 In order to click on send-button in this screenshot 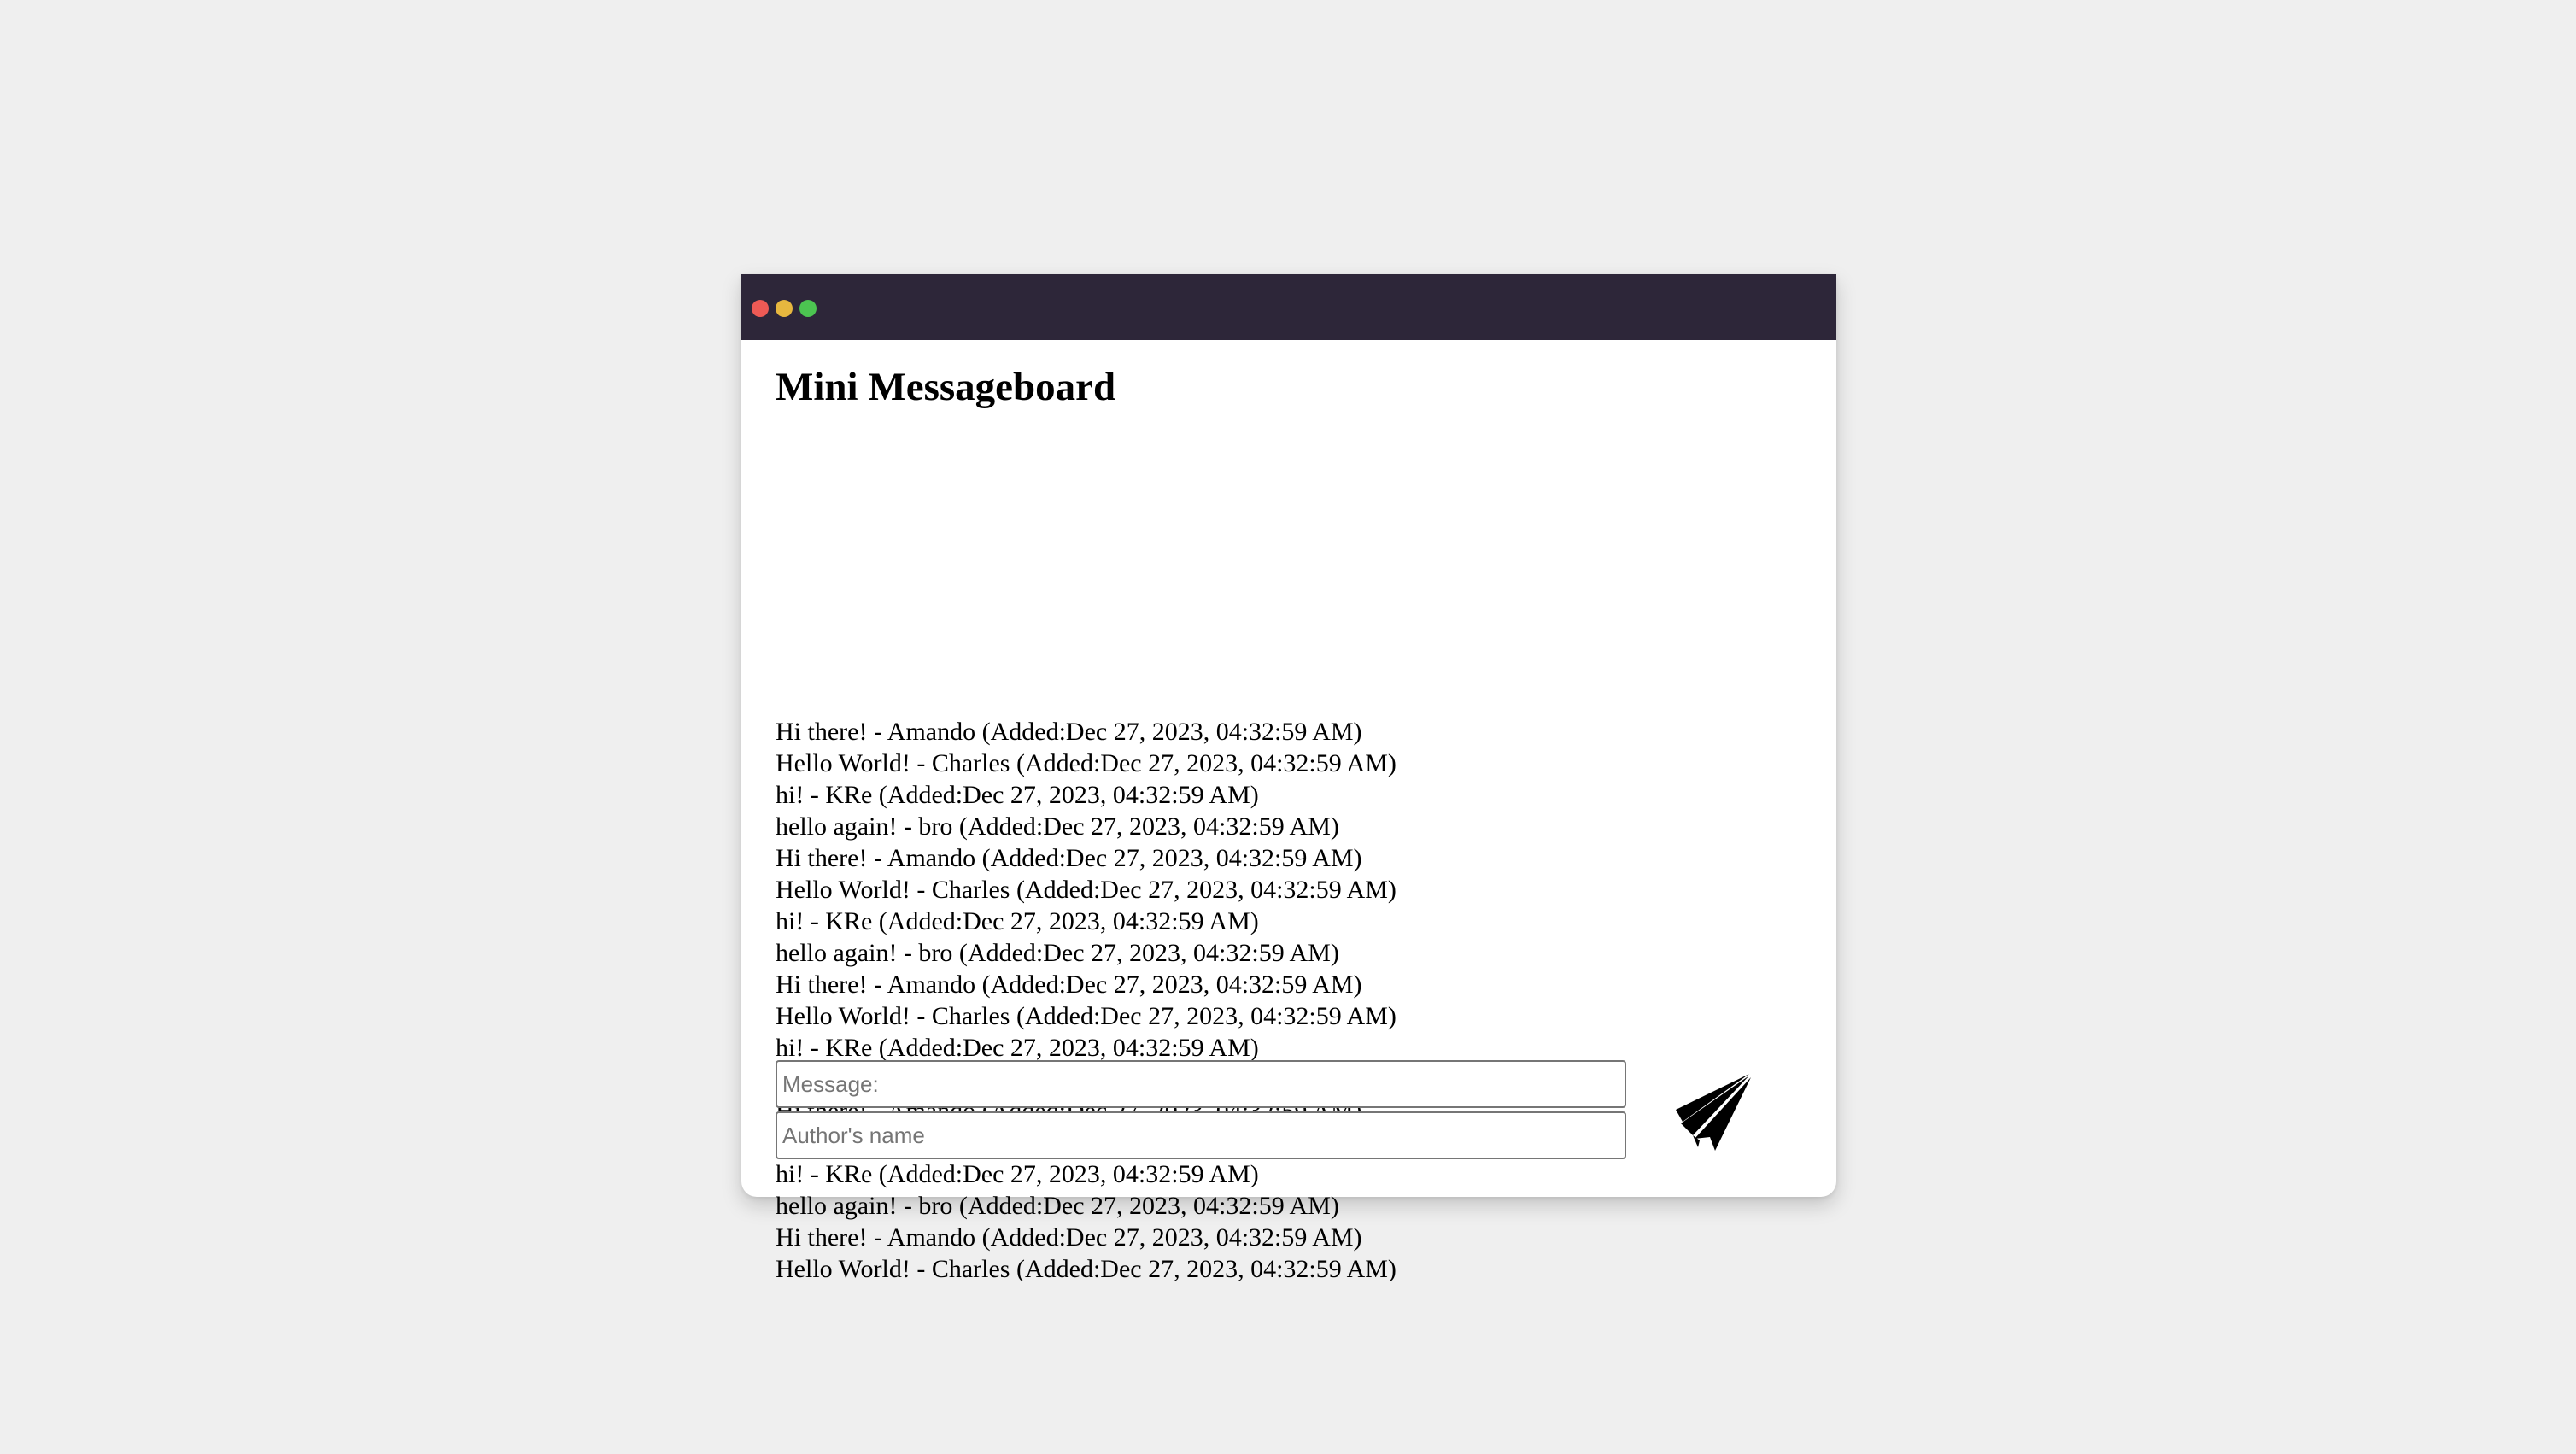, I will do `click(1715, 1115)`.